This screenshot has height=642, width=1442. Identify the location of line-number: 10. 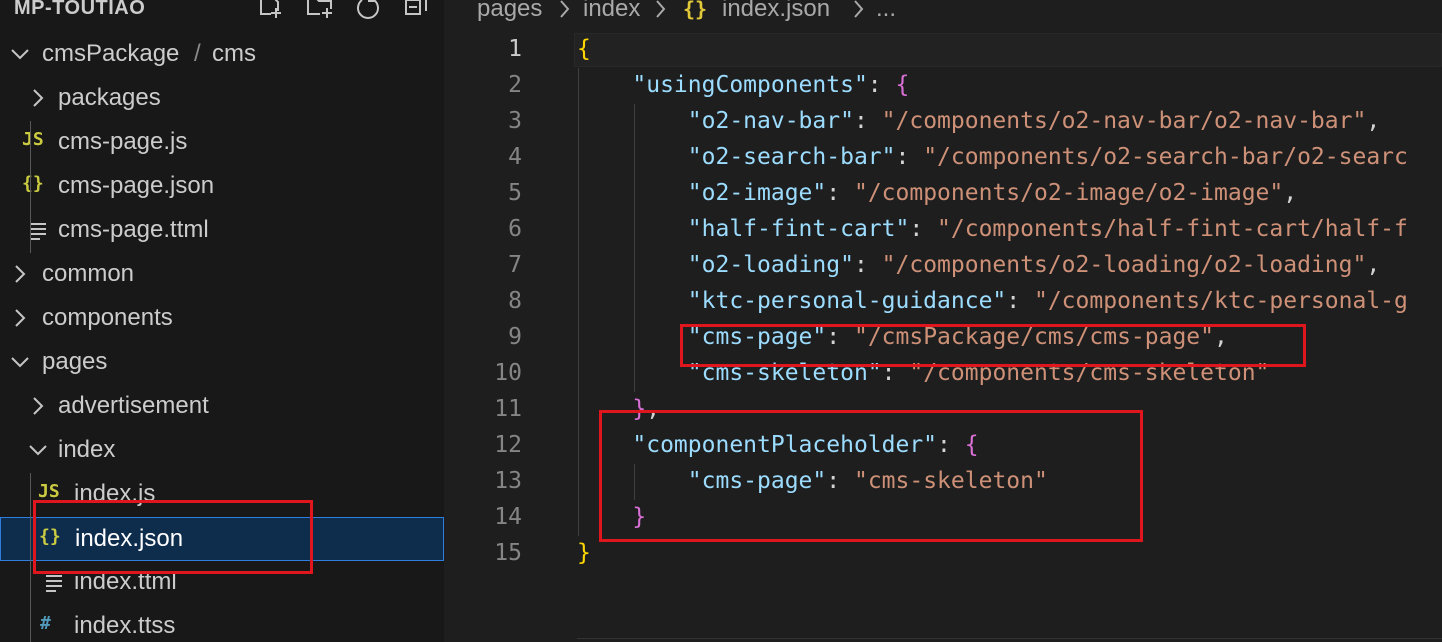
(508, 373).